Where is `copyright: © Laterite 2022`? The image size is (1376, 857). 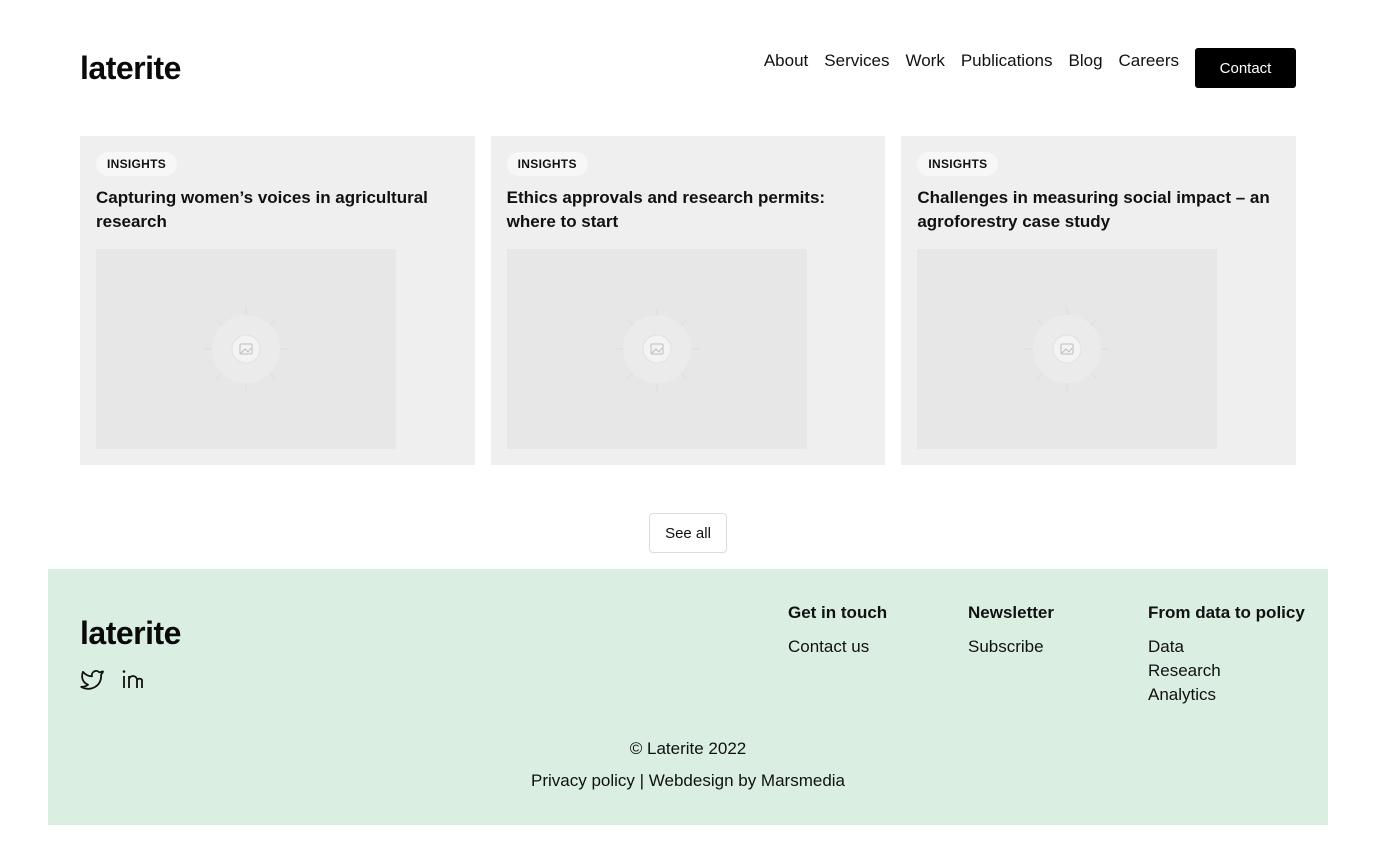
copyright: © Laterite 2022 is located at coordinates (688, 748).